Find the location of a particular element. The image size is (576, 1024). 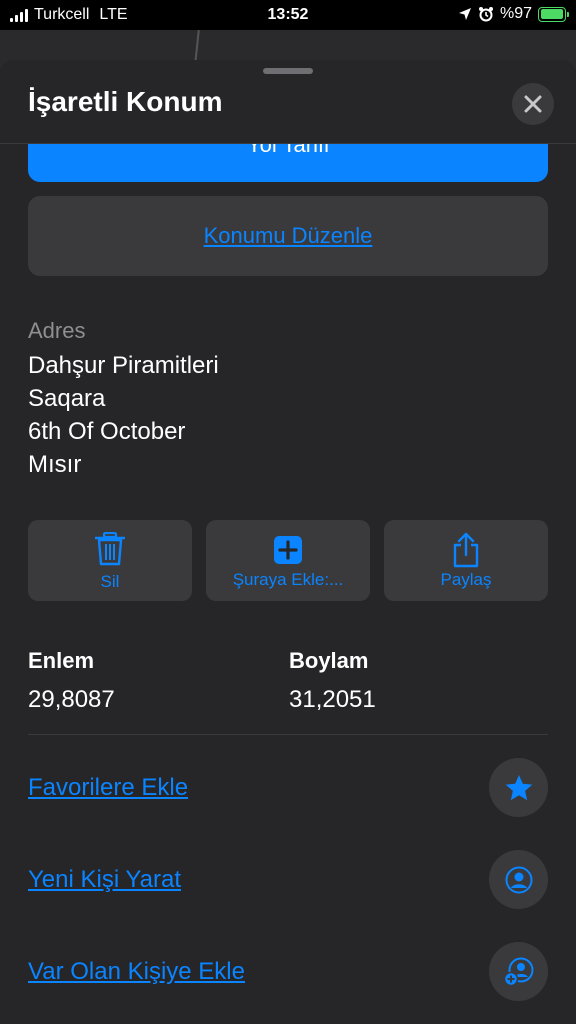

trash-icon is located at coordinates (110, 549).